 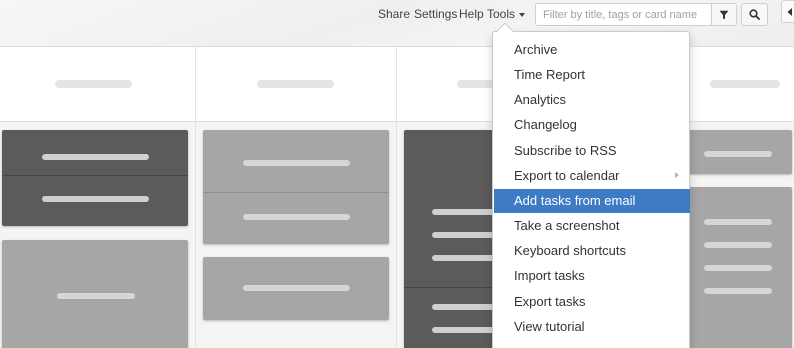 I want to click on funnel-icon, so click(x=724, y=14).